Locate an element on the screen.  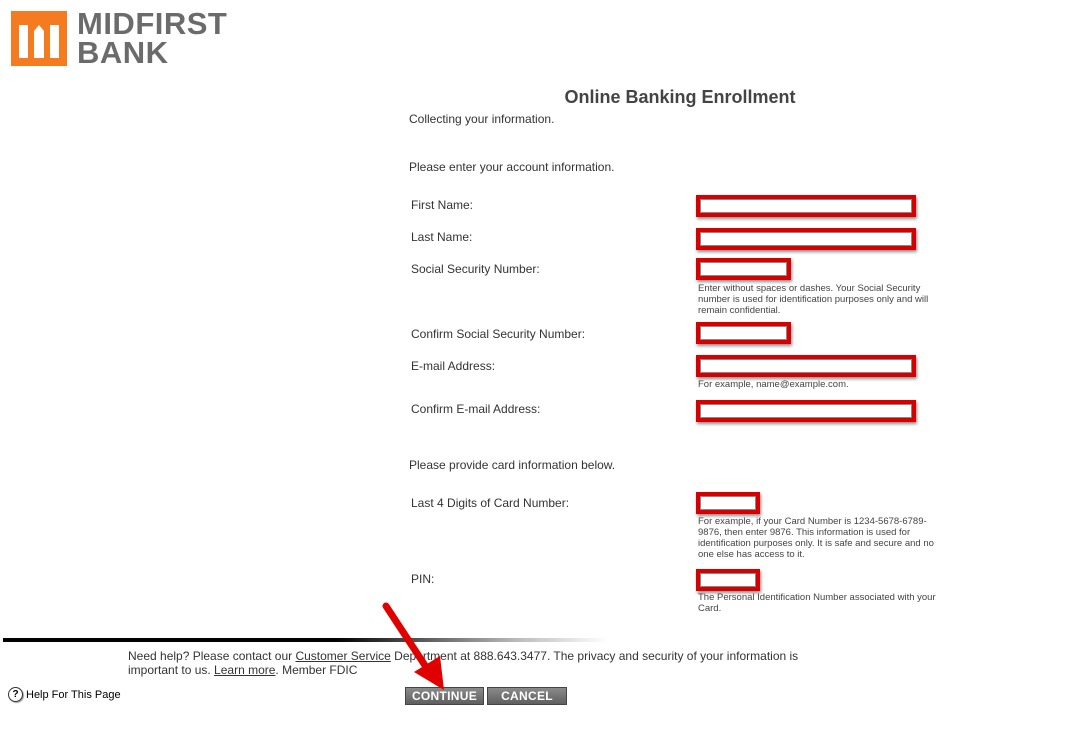
confirm-ssn-label: Confirm Social Security Number: is located at coordinates (498, 334).